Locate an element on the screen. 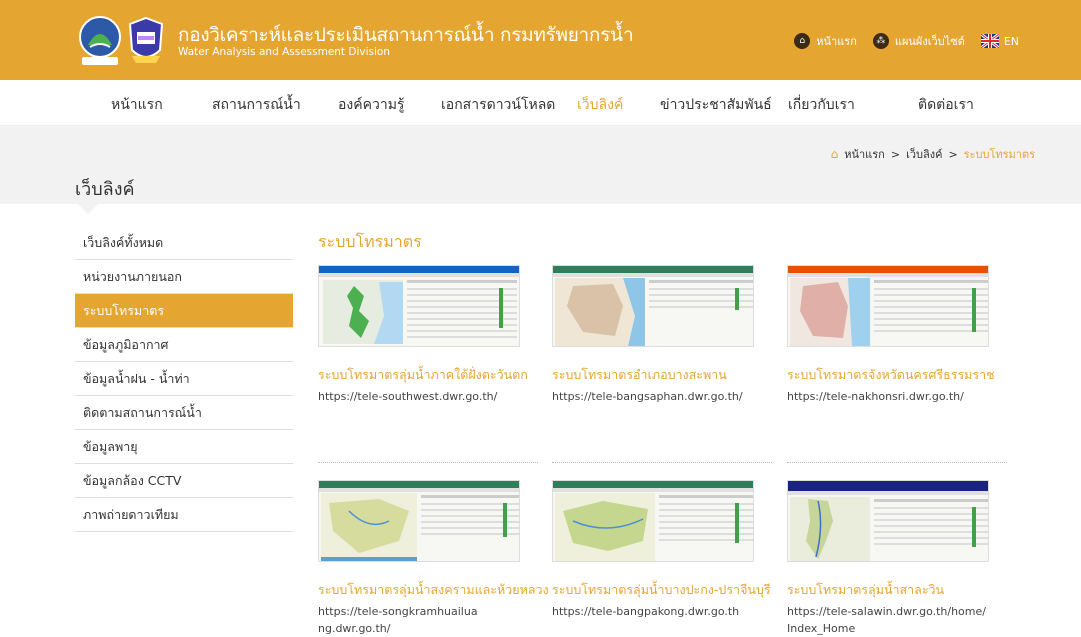 The image size is (1081, 637). top-link-label: หน้าแรก is located at coordinates (836, 41).